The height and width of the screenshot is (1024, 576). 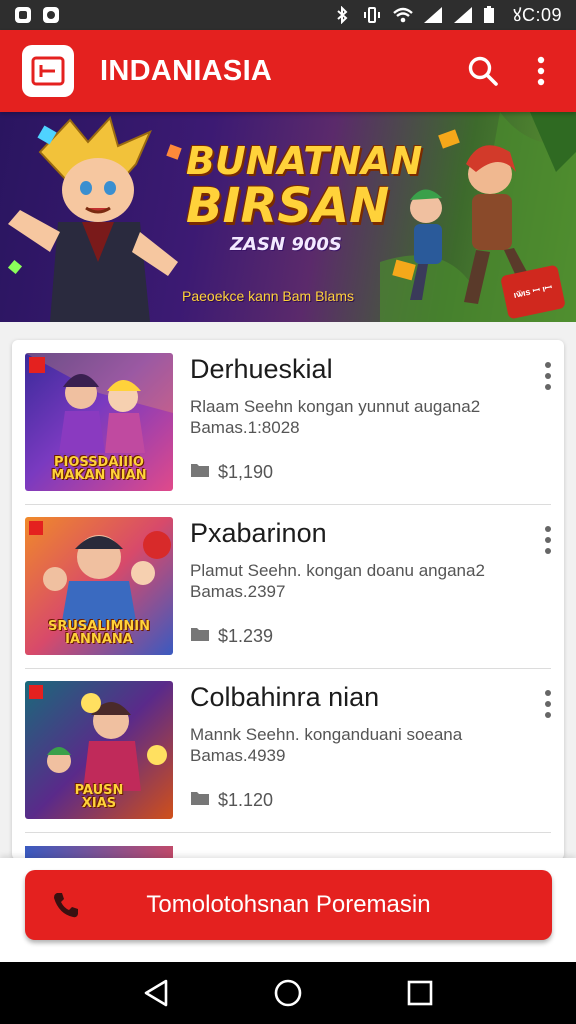 I want to click on thumbnail-label: PAUSN XIAS, so click(x=99, y=797).